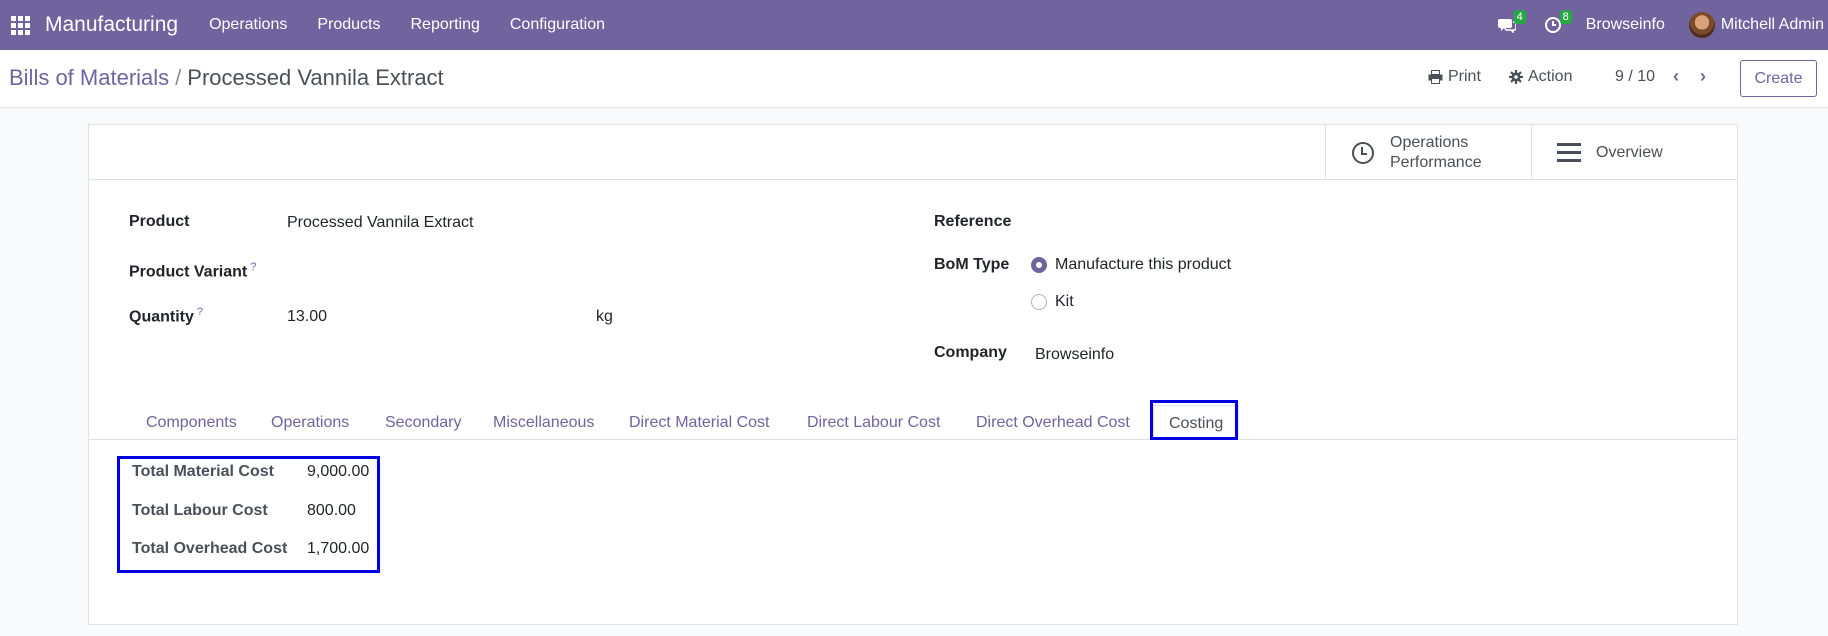 The height and width of the screenshot is (636, 1828). I want to click on breadcrumb-bills-of-materials: Bills of Materials, so click(89, 77).